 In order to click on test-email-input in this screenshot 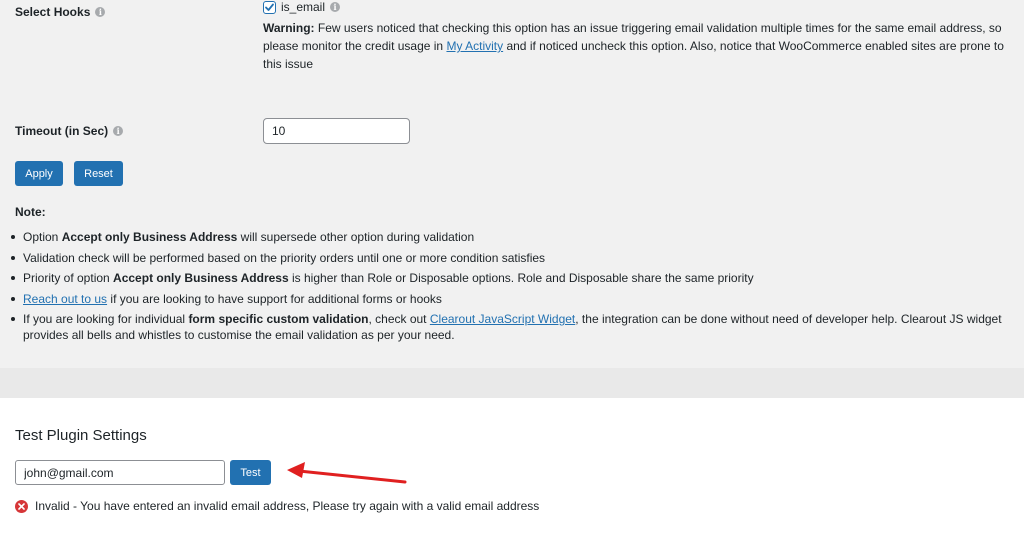, I will do `click(120, 472)`.